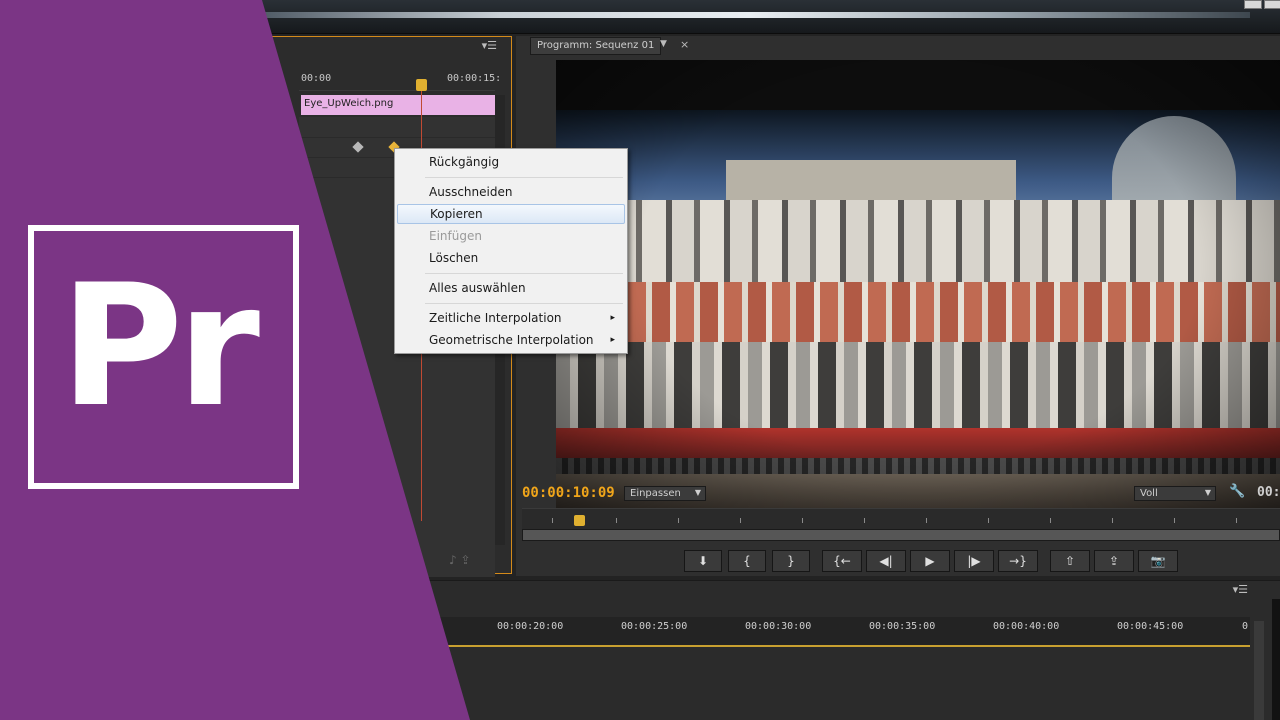 The width and height of the screenshot is (1280, 720). Describe the element at coordinates (1272, 4) in the screenshot. I see `maximize-icon` at that location.